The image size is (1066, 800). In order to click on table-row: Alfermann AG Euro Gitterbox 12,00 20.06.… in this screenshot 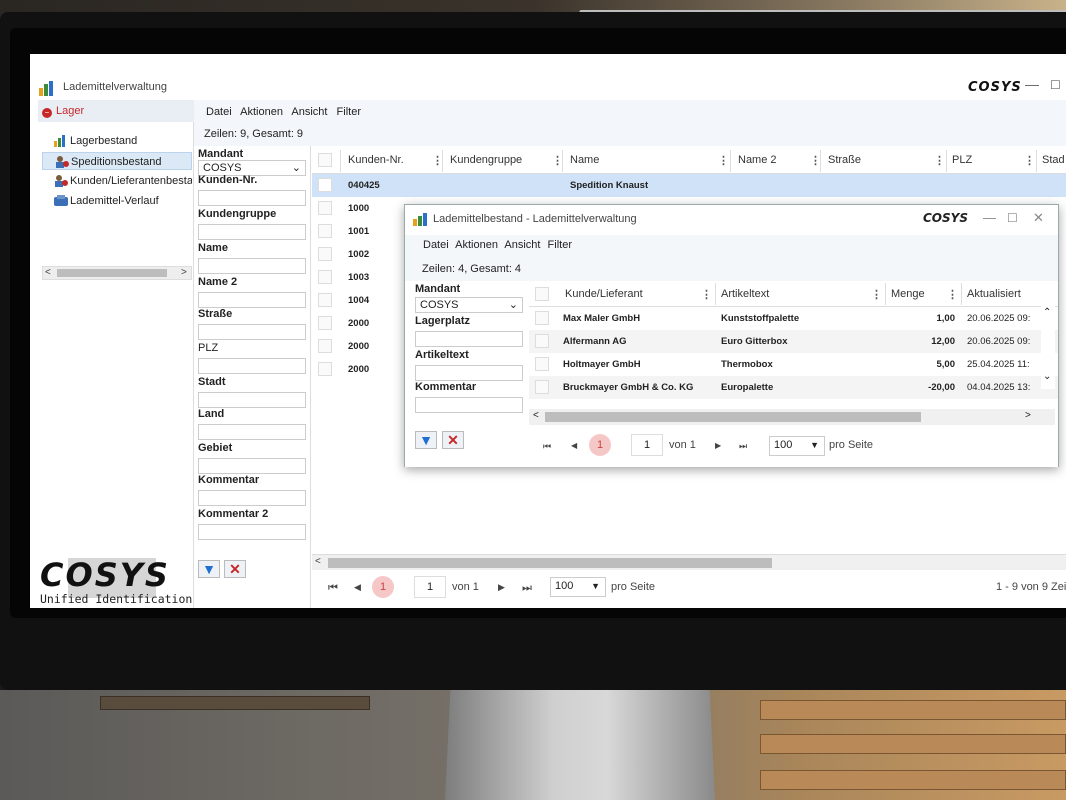, I will do `click(793, 341)`.